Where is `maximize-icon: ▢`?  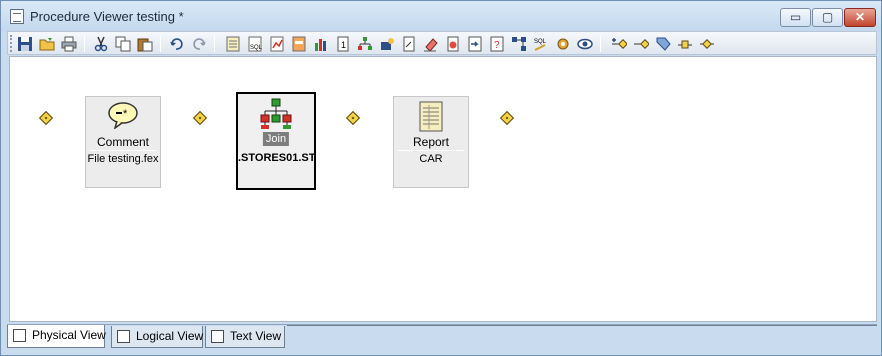
maximize-icon: ▢ is located at coordinates (827, 17).